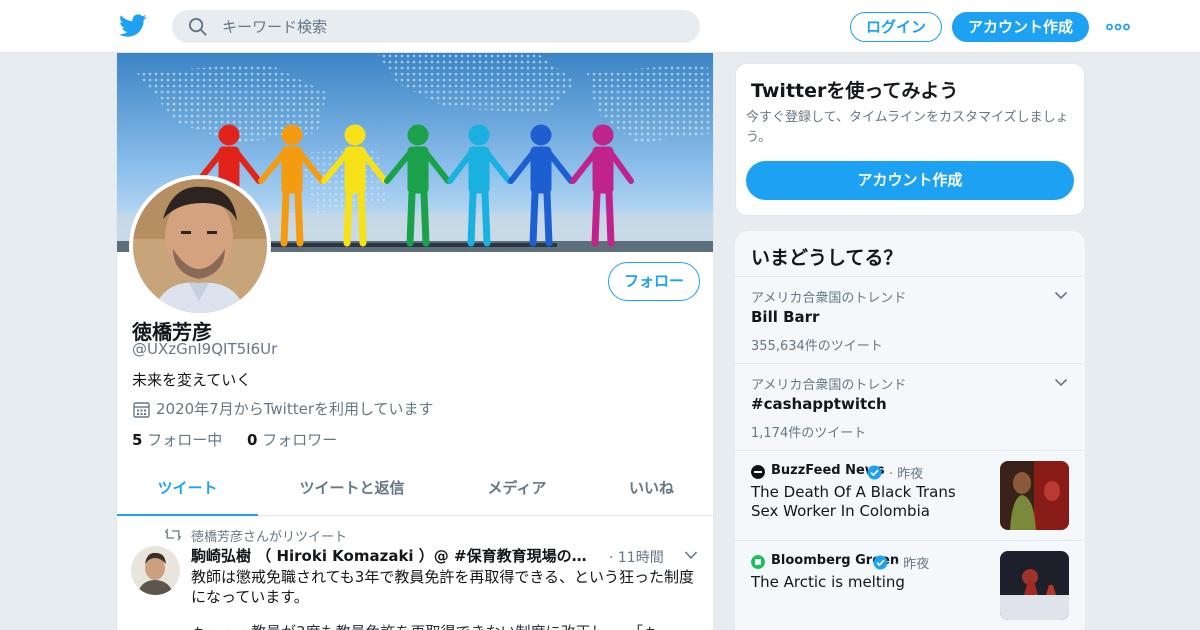 The width and height of the screenshot is (1200, 630). What do you see at coordinates (185, 440) in the screenshot?
I see `following-label: フォロー中` at bounding box center [185, 440].